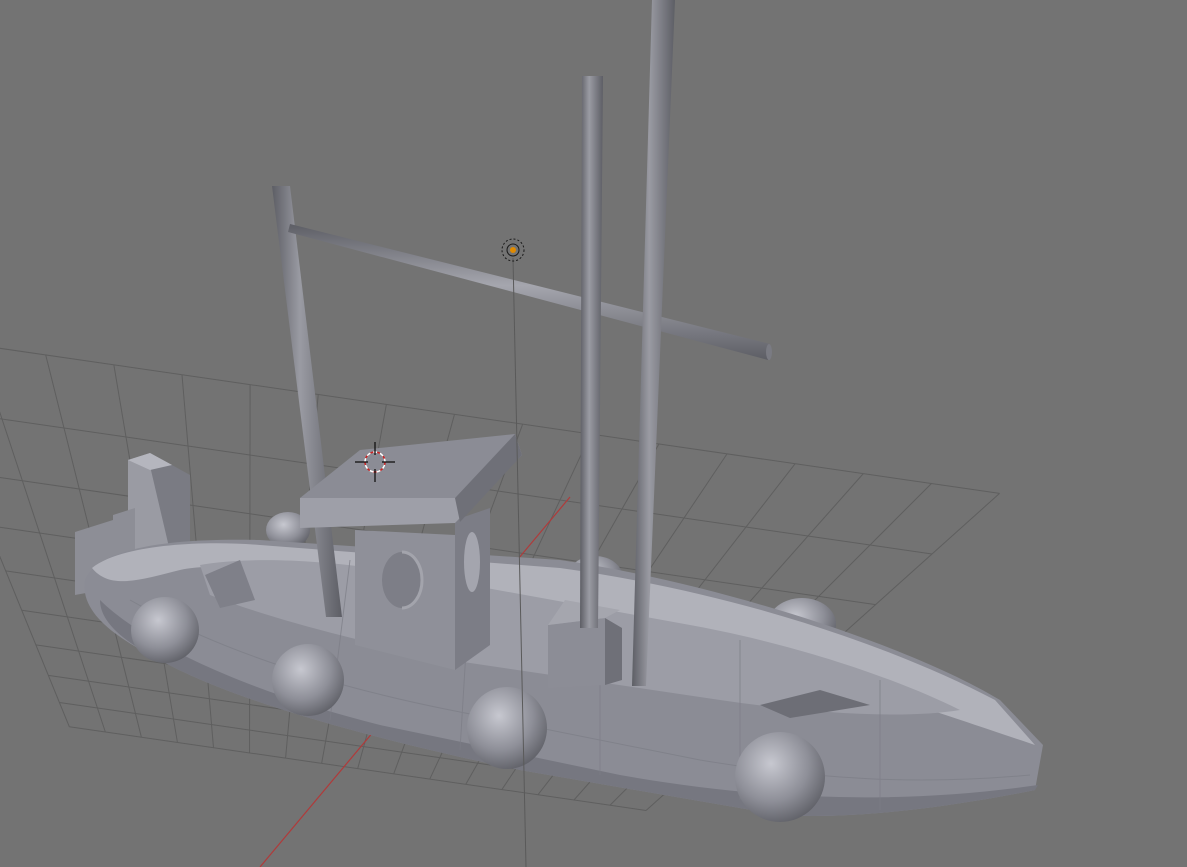 The height and width of the screenshot is (867, 1187). I want to click on grid-line, so click(35, 641).